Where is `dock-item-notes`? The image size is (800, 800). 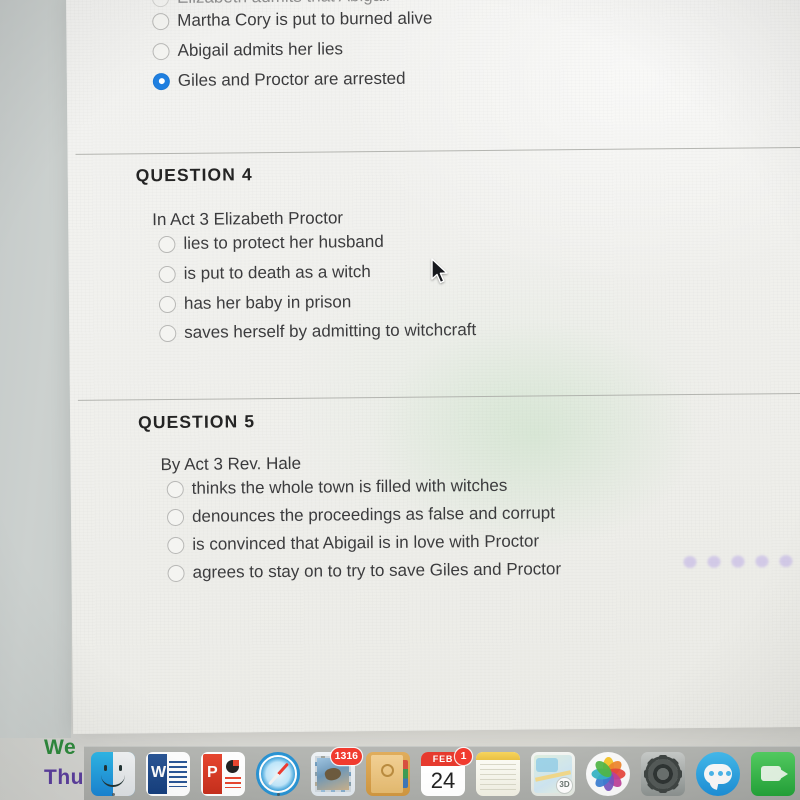
dock-item-notes is located at coordinates (498, 774).